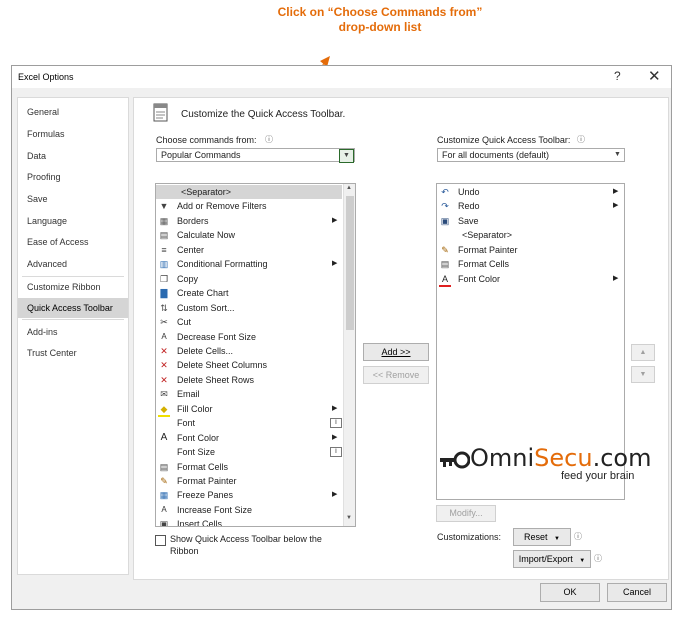 The height and width of the screenshot is (622, 686). What do you see at coordinates (206, 140) in the screenshot?
I see `choose-commands-label: Choose commands from:` at bounding box center [206, 140].